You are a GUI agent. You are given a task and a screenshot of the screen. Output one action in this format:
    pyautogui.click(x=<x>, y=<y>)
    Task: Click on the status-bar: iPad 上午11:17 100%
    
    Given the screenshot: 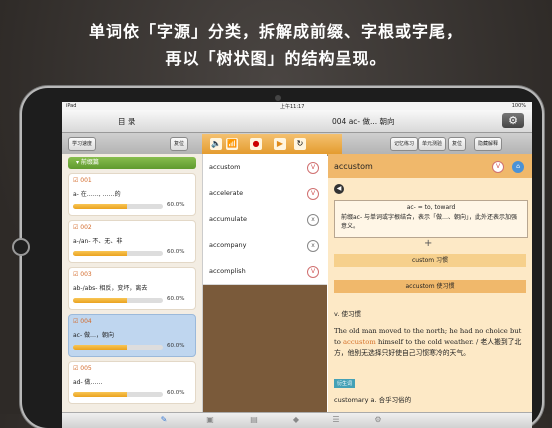 What is the action you would take?
    pyautogui.click(x=297, y=106)
    